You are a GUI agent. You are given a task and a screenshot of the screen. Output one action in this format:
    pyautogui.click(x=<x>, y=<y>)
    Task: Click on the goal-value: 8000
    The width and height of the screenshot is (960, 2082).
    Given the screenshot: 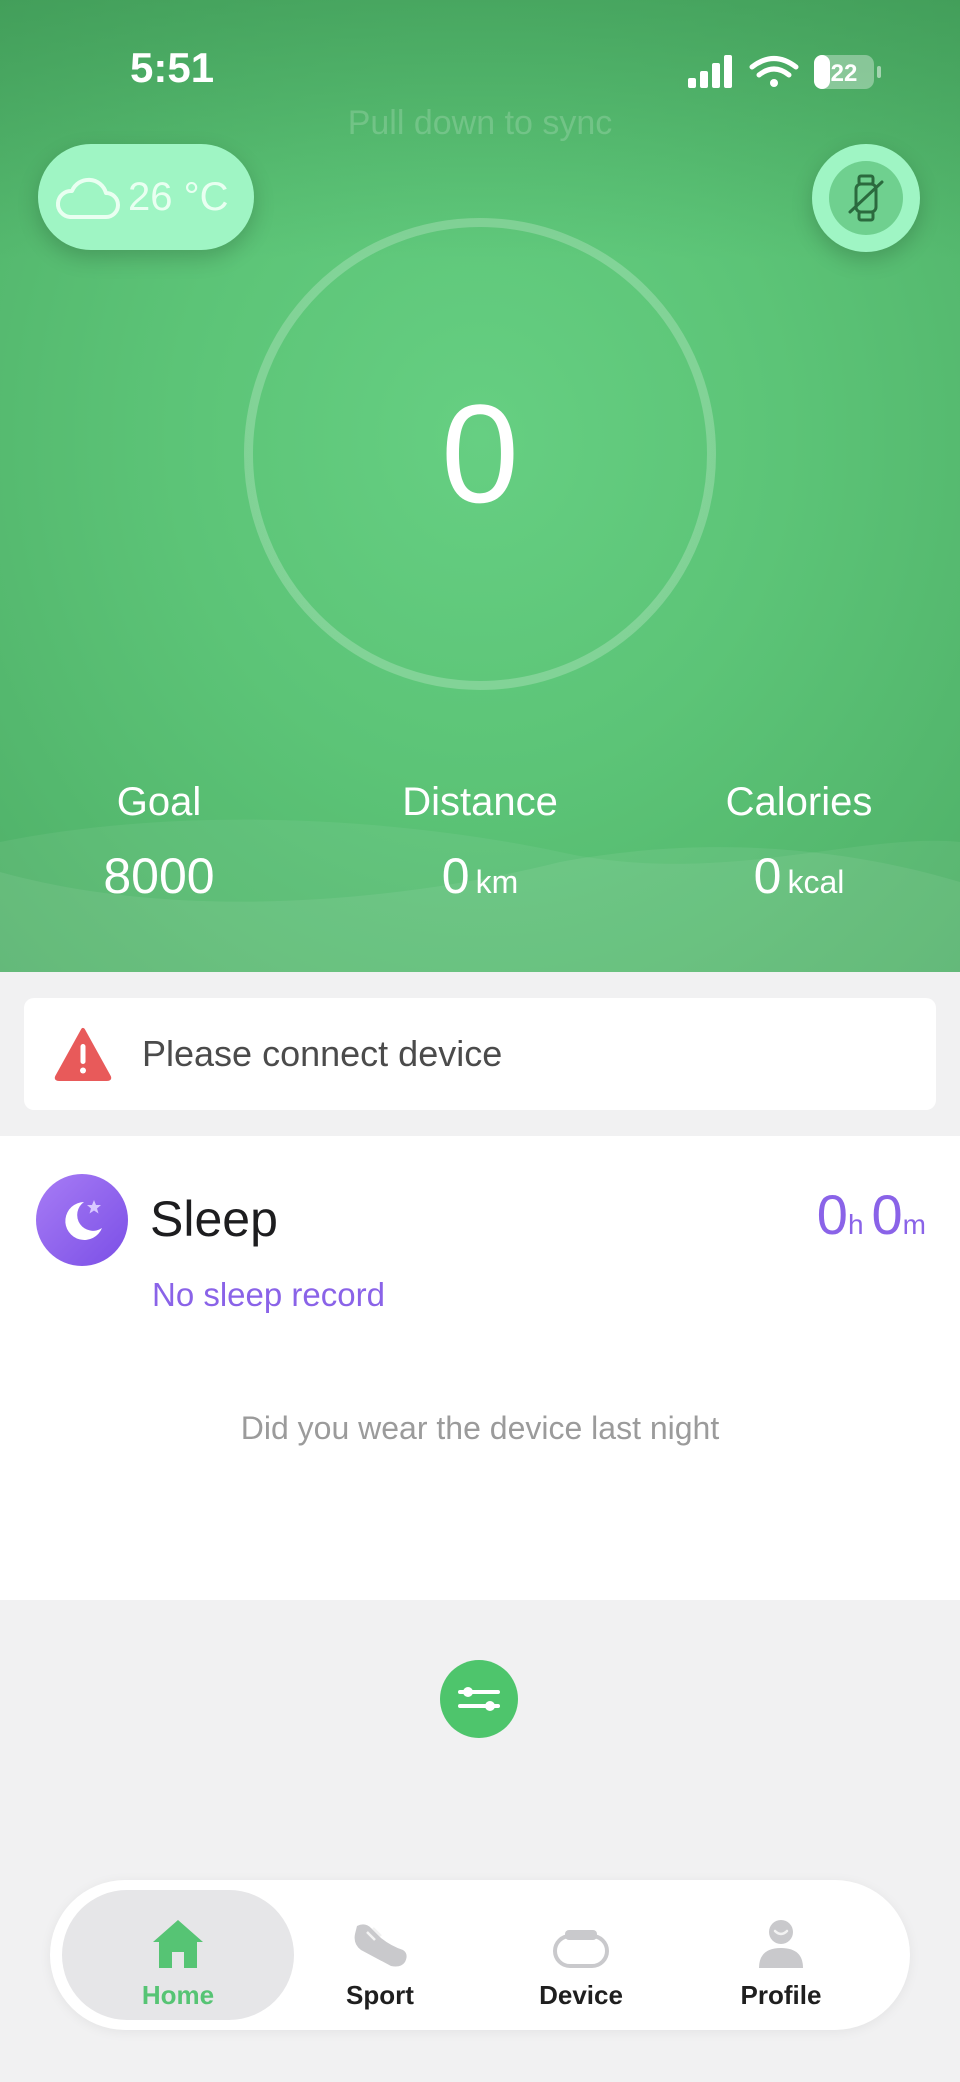 What is the action you would take?
    pyautogui.click(x=159, y=876)
    